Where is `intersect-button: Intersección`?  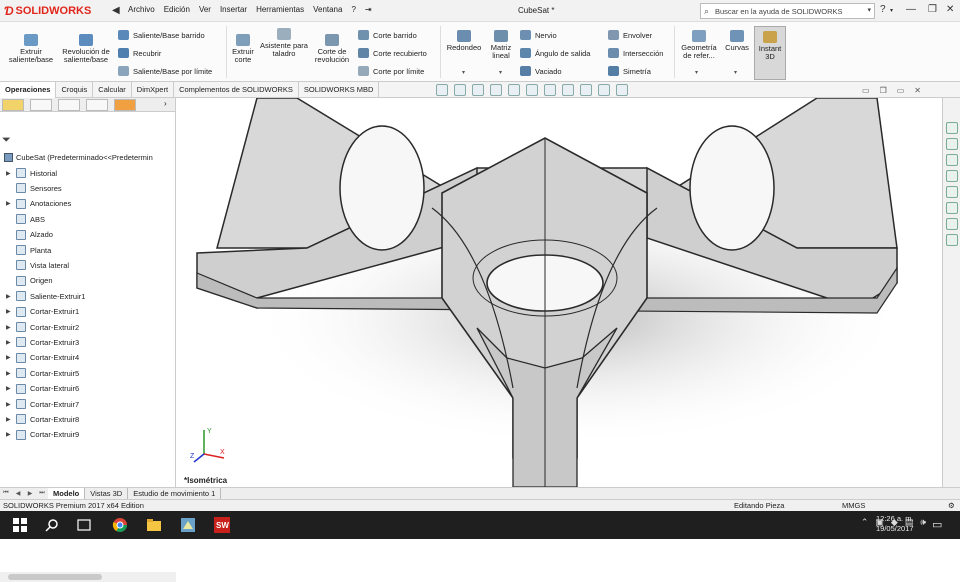
intersect-button: Intersección is located at coordinates (635, 53).